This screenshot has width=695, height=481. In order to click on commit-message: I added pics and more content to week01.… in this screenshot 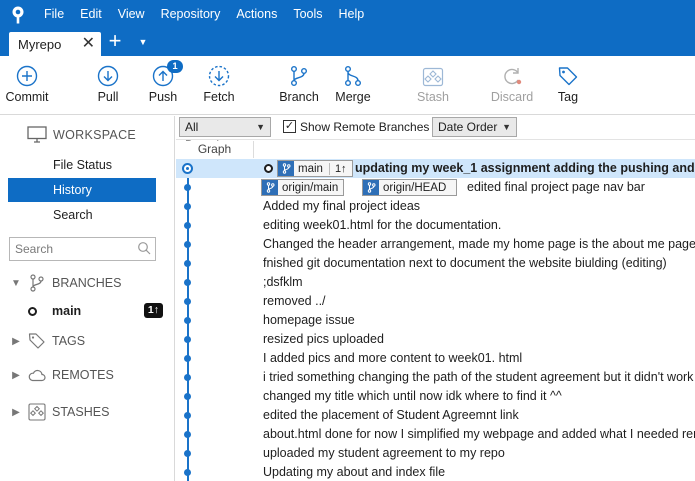, I will do `click(393, 358)`.